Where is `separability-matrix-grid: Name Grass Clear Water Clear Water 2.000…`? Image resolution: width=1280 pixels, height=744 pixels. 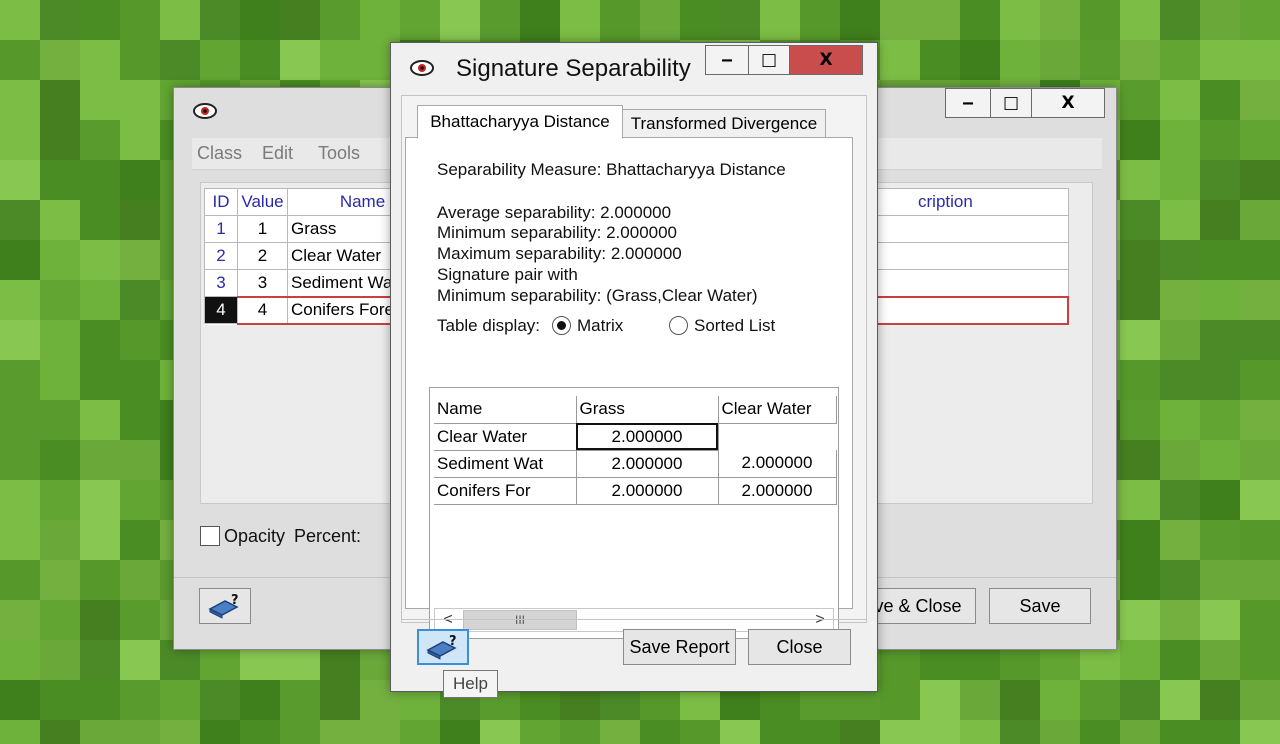
separability-matrix-grid: Name Grass Clear Water Clear Water 2.000… is located at coordinates (634, 513).